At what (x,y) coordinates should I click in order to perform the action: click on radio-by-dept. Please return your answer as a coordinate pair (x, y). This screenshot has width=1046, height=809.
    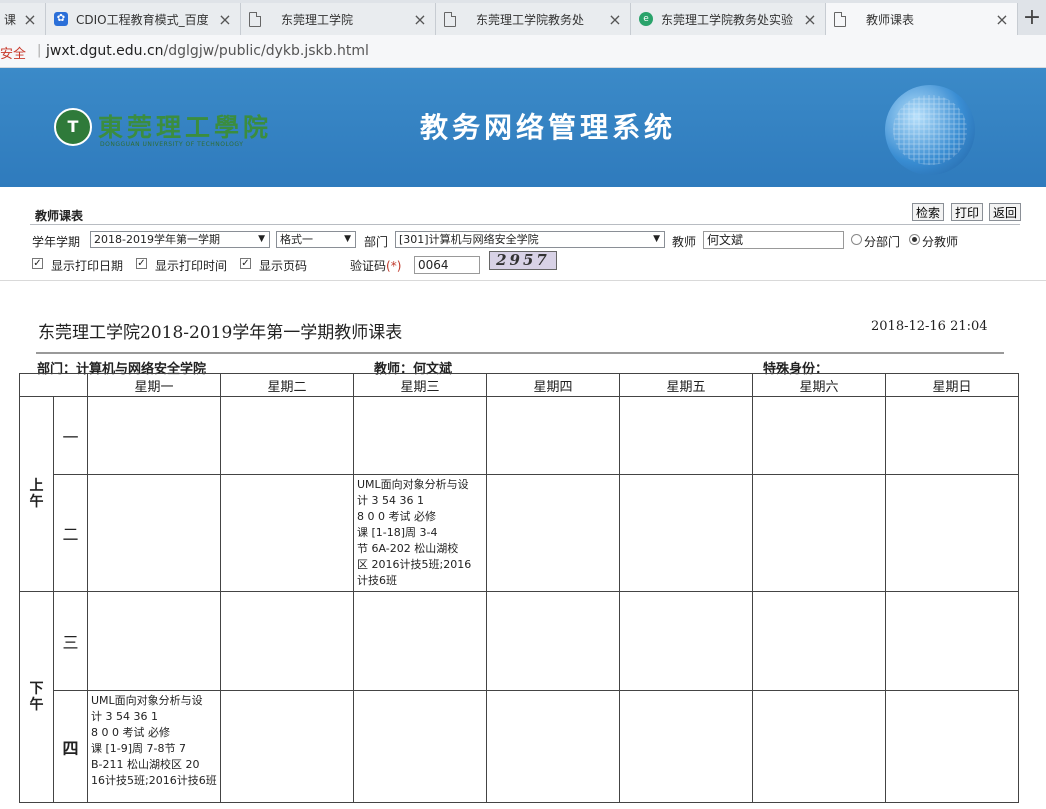
    Looking at the image, I should click on (856, 239).